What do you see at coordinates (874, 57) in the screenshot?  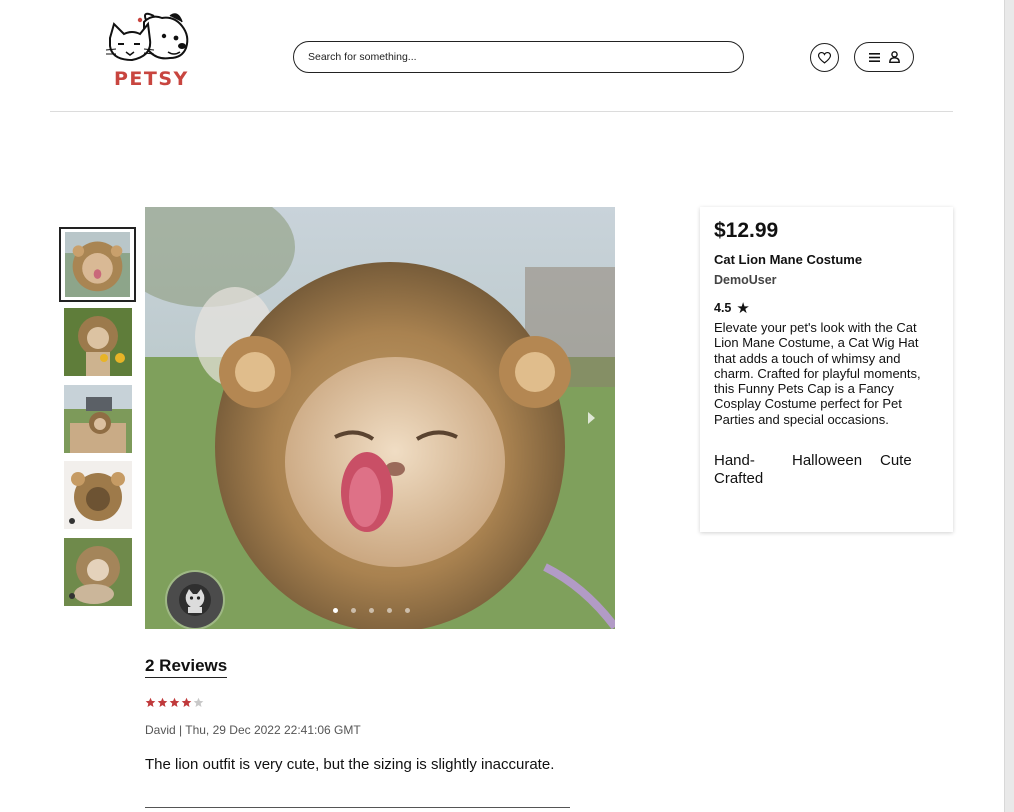 I see `hamburger-icon` at bounding box center [874, 57].